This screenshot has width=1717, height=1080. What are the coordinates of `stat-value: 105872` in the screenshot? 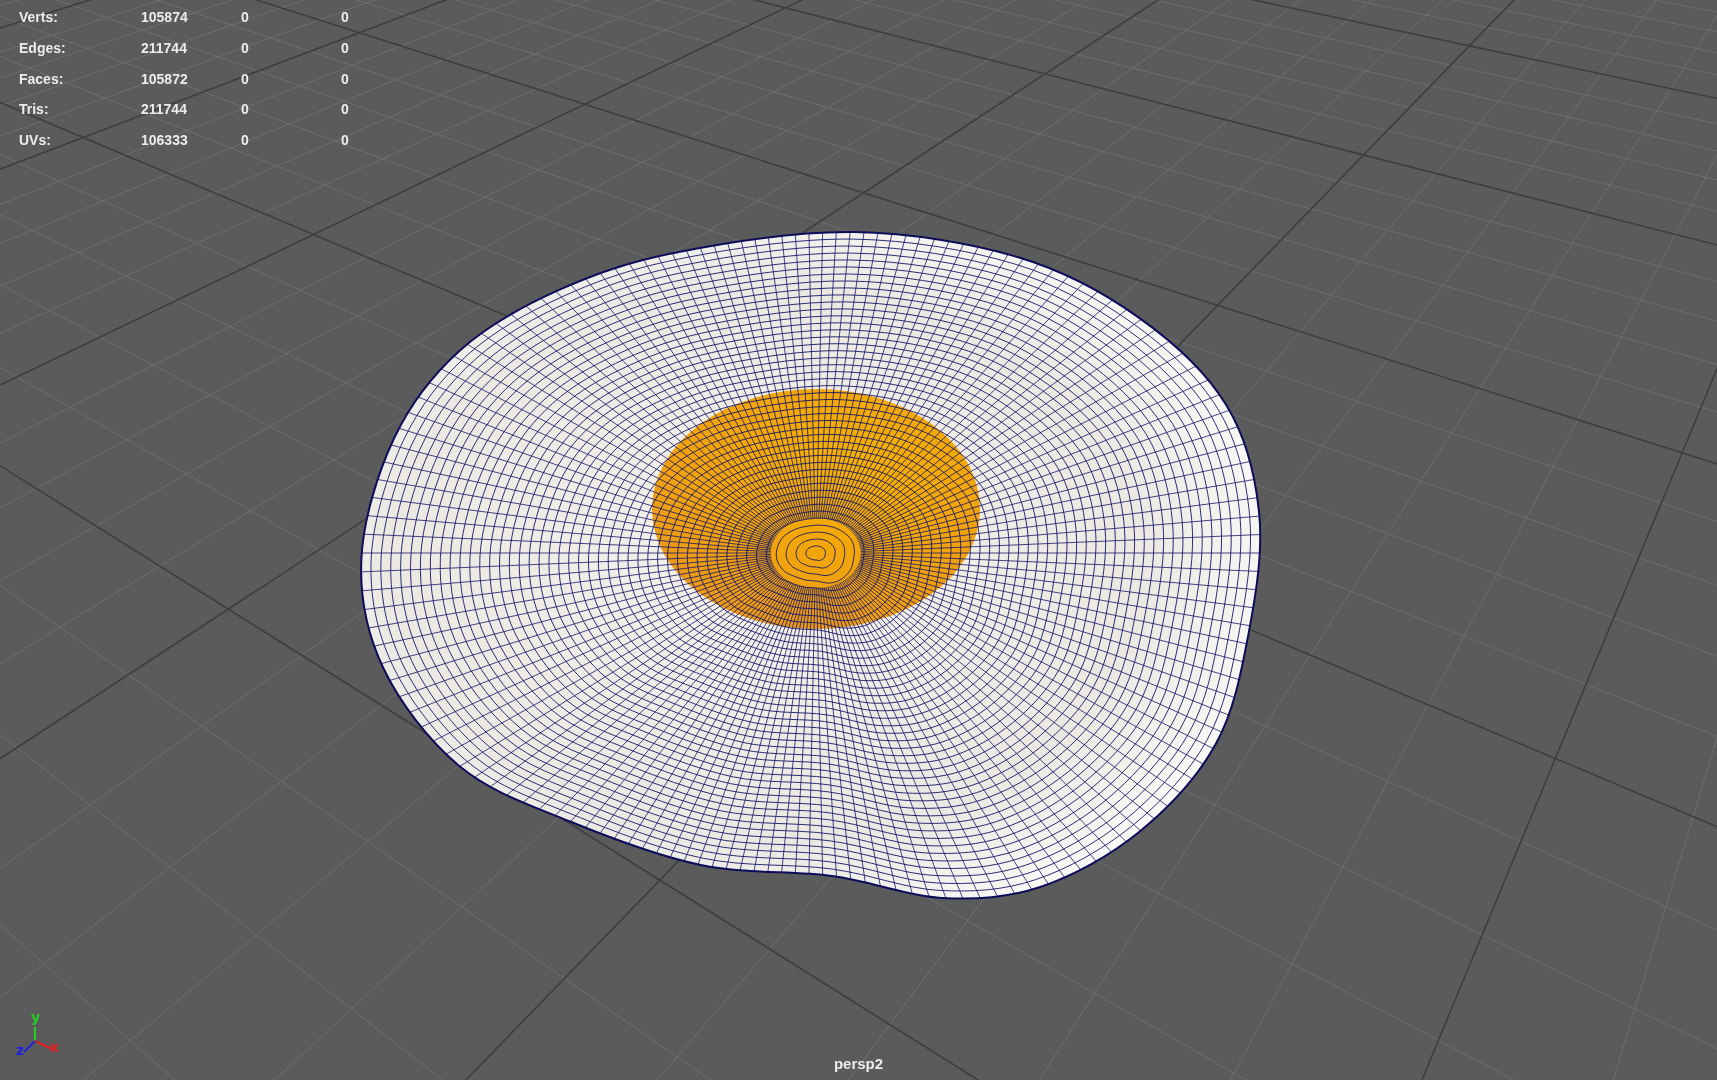 It's located at (164, 78).